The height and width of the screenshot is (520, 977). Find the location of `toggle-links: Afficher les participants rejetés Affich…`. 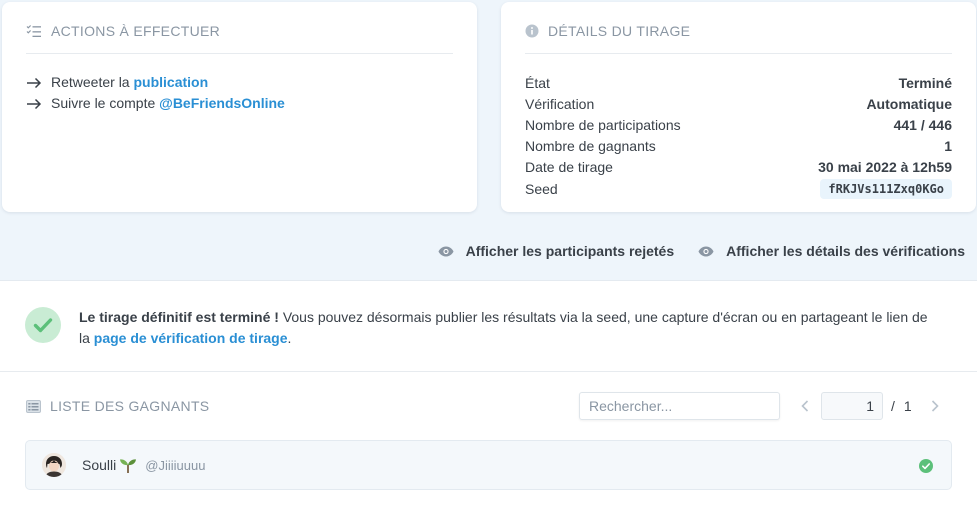

toggle-links: Afficher les participants rejetés Affich… is located at coordinates (701, 251).